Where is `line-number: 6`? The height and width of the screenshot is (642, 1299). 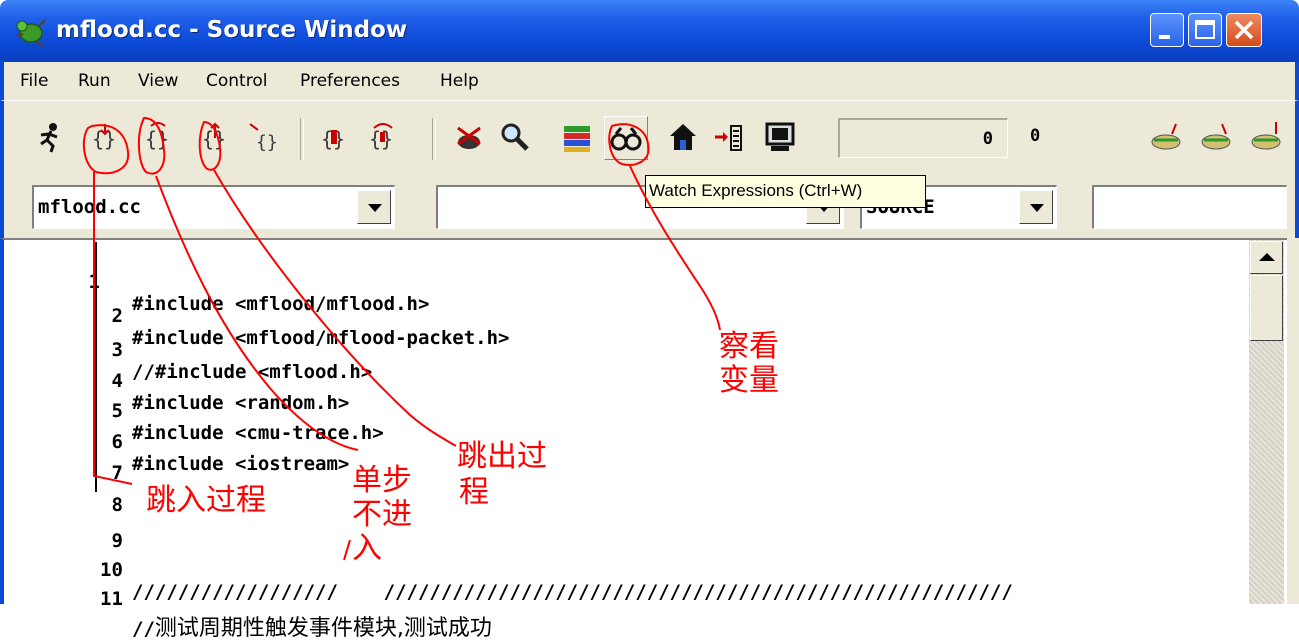 line-number: 6 is located at coordinates (117, 442).